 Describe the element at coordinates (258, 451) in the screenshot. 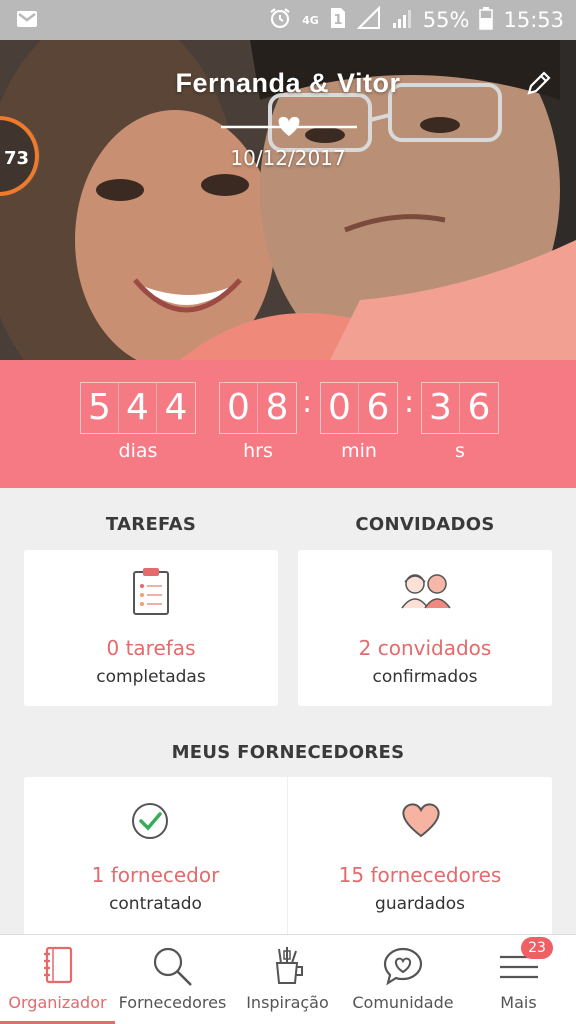

I see `hours-label: hrs` at that location.